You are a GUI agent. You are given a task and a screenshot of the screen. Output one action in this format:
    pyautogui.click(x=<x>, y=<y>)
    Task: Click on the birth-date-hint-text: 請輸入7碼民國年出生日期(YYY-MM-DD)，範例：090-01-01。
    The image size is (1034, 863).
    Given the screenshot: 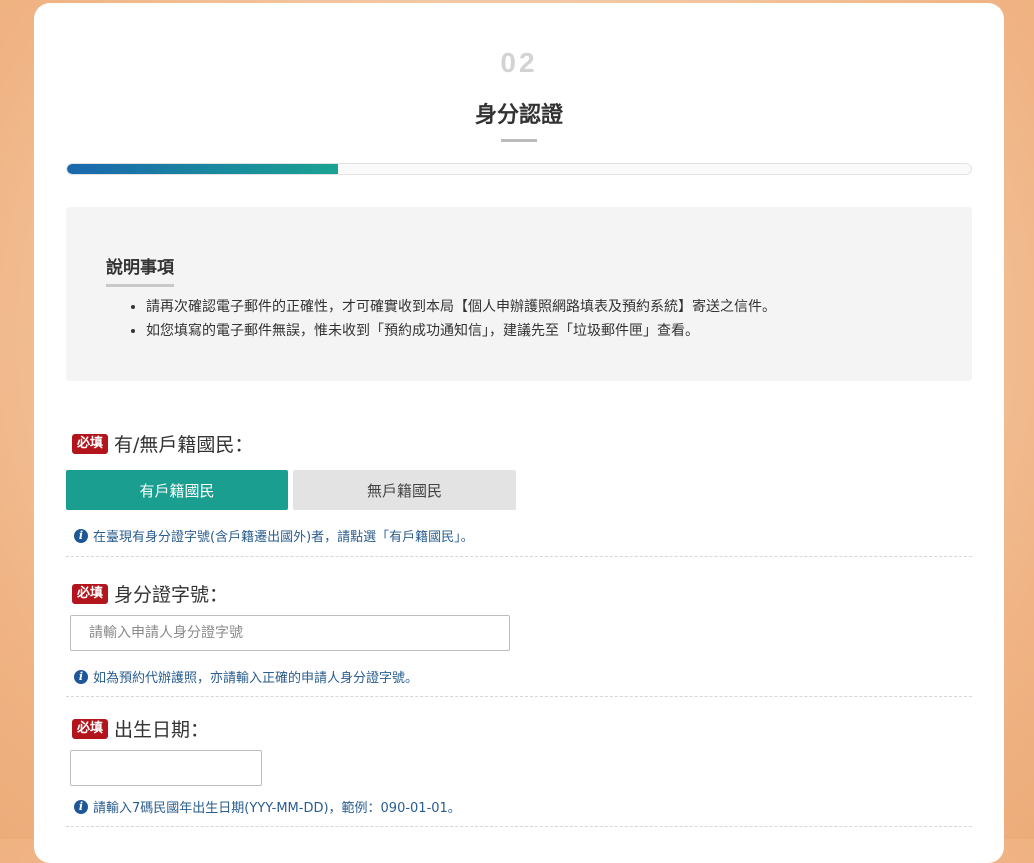 What is the action you would take?
    pyautogui.click(x=277, y=808)
    